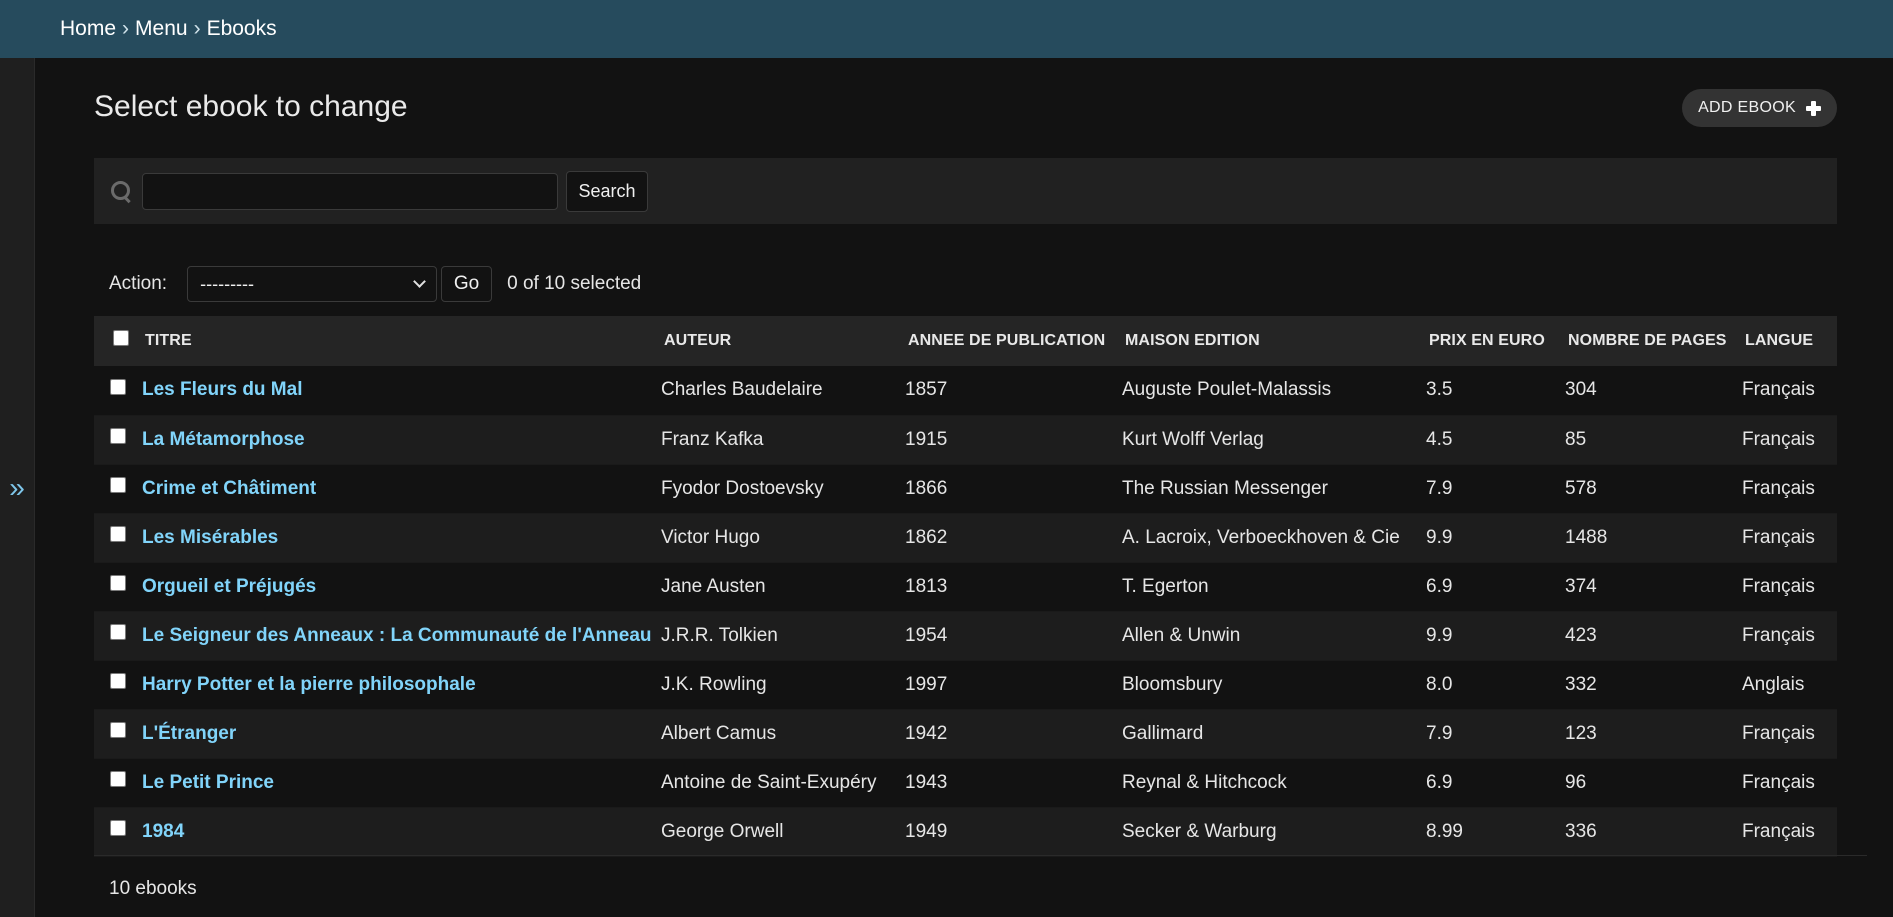  What do you see at coordinates (782, 831) in the screenshot?
I see `cell-author: George Orwell` at bounding box center [782, 831].